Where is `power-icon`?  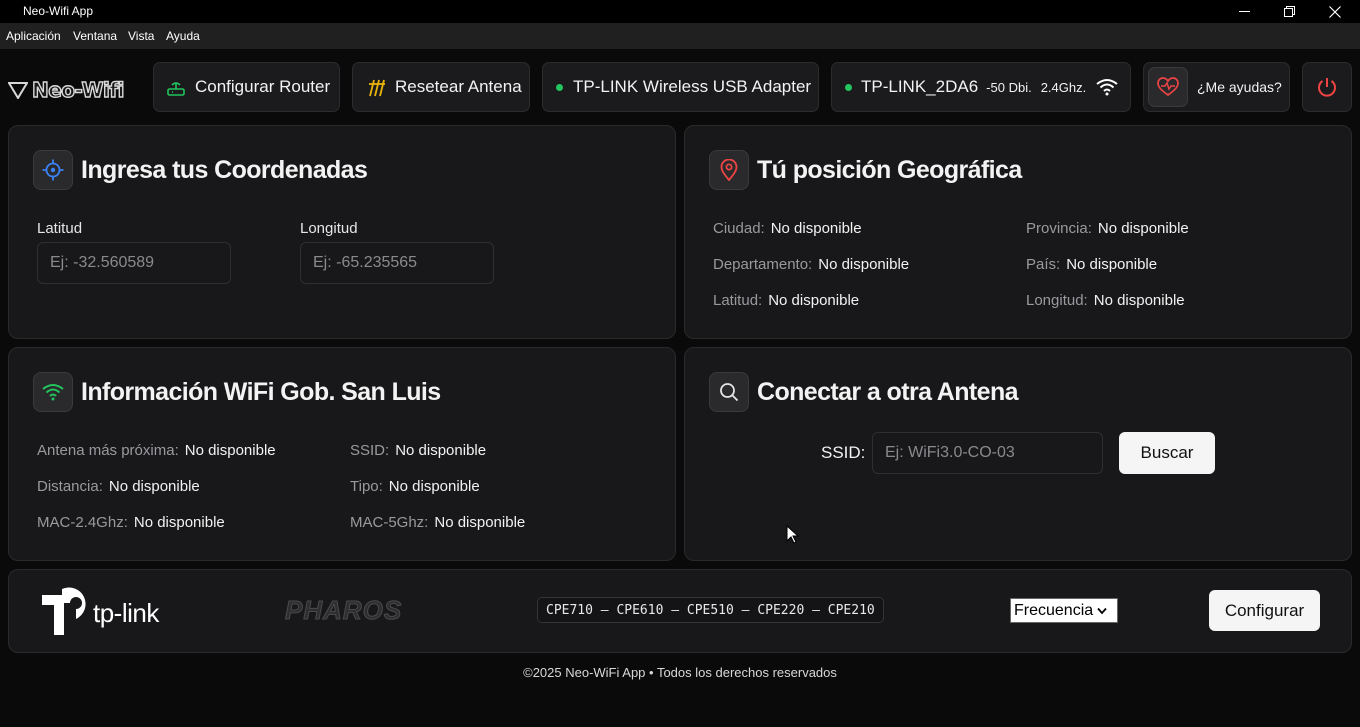
power-icon is located at coordinates (1327, 87).